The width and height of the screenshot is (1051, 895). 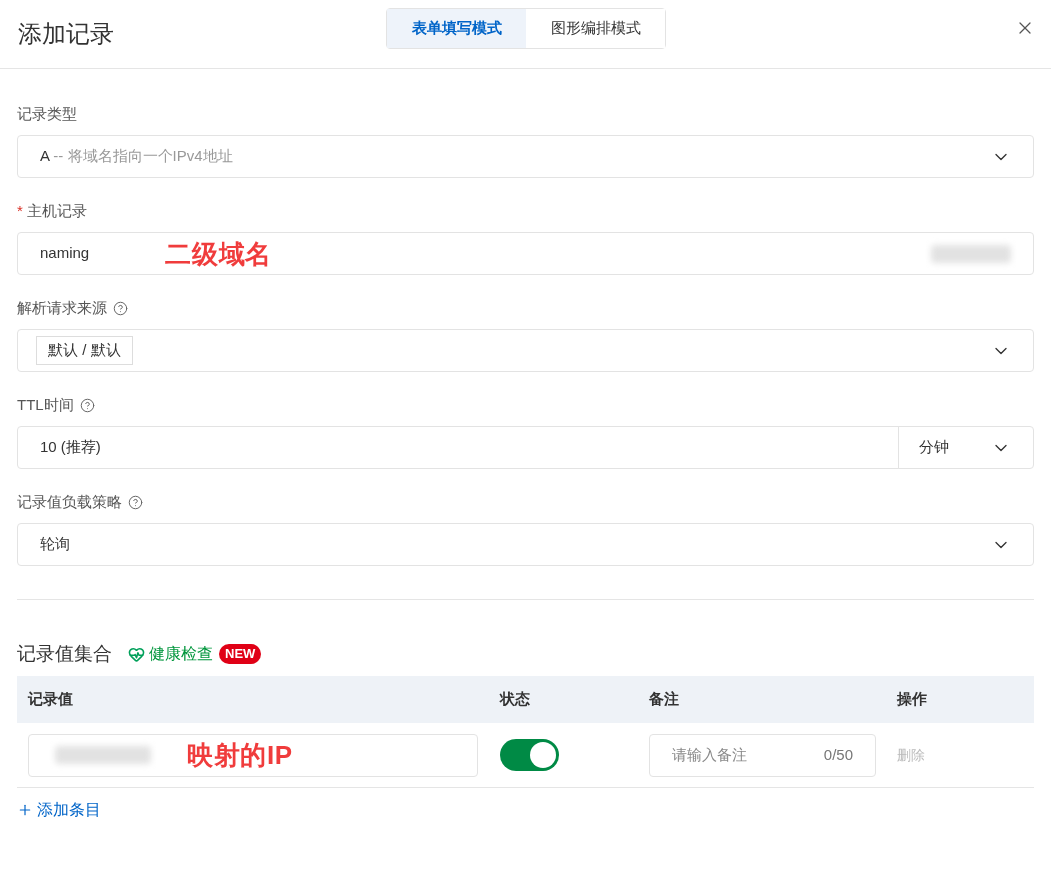 I want to click on char-count: 0/50, so click(x=838, y=754).